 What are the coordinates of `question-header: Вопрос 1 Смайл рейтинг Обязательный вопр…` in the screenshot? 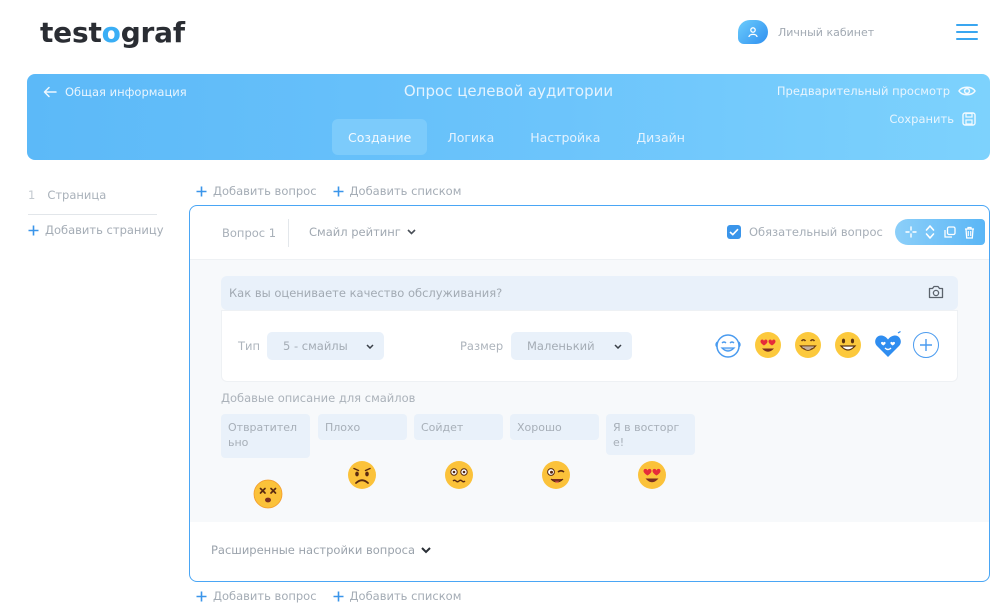 It's located at (589, 233).